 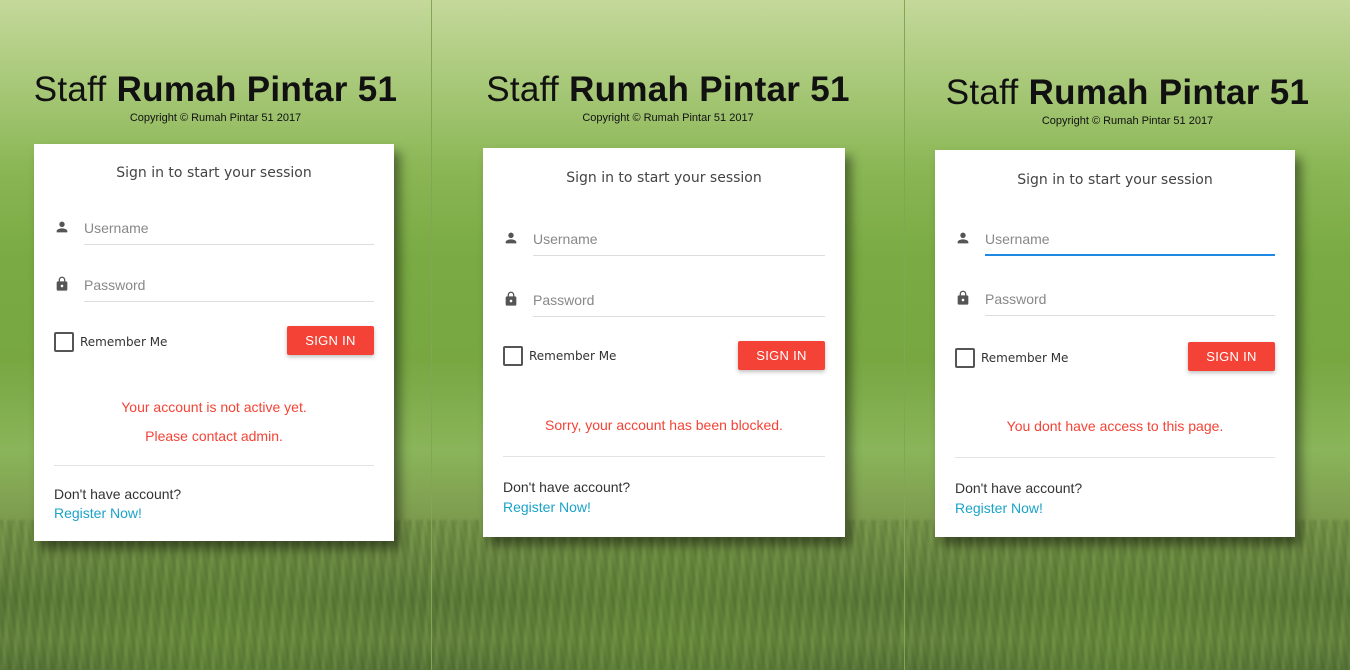 What do you see at coordinates (214, 407) in the screenshot?
I see `error-message-line-1: Your account is not active yet.` at bounding box center [214, 407].